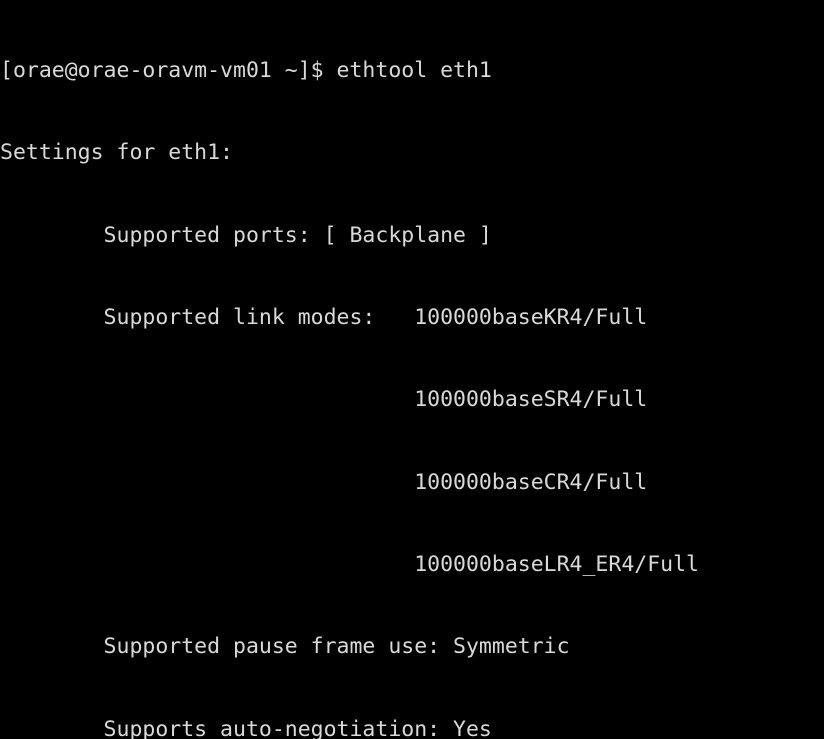  What do you see at coordinates (324, 317) in the screenshot?
I see `terminal-line-supported-link-modes: Supported link modes: 100000baseKR4/Full` at bounding box center [324, 317].